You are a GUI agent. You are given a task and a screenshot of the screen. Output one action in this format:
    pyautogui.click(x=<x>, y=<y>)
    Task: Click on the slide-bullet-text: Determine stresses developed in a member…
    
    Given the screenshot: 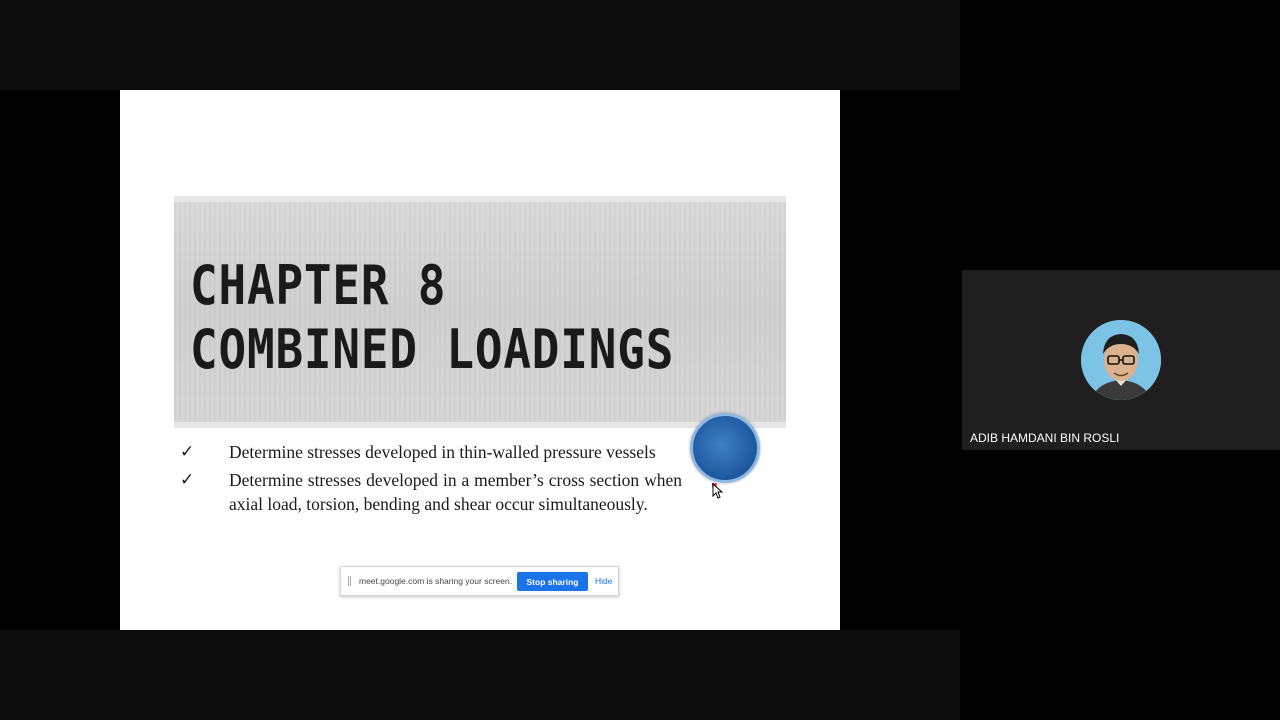 What is the action you would take?
    pyautogui.click(x=455, y=492)
    